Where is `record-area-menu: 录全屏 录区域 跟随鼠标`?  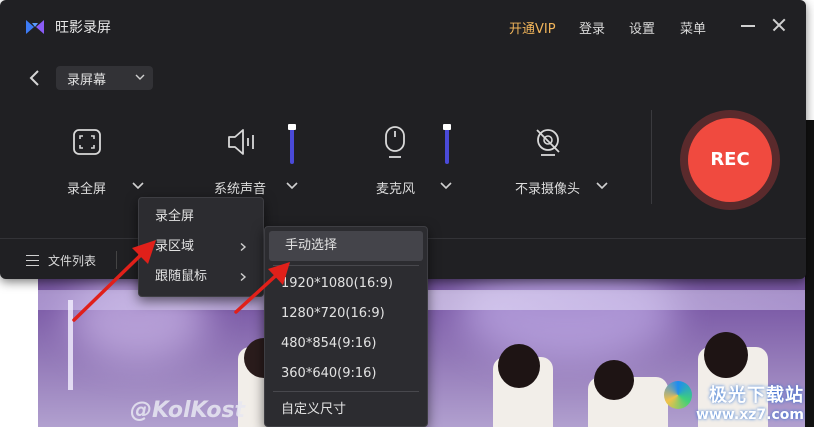 record-area-menu: 录全屏 录区域 跟随鼠标 is located at coordinates (201, 247).